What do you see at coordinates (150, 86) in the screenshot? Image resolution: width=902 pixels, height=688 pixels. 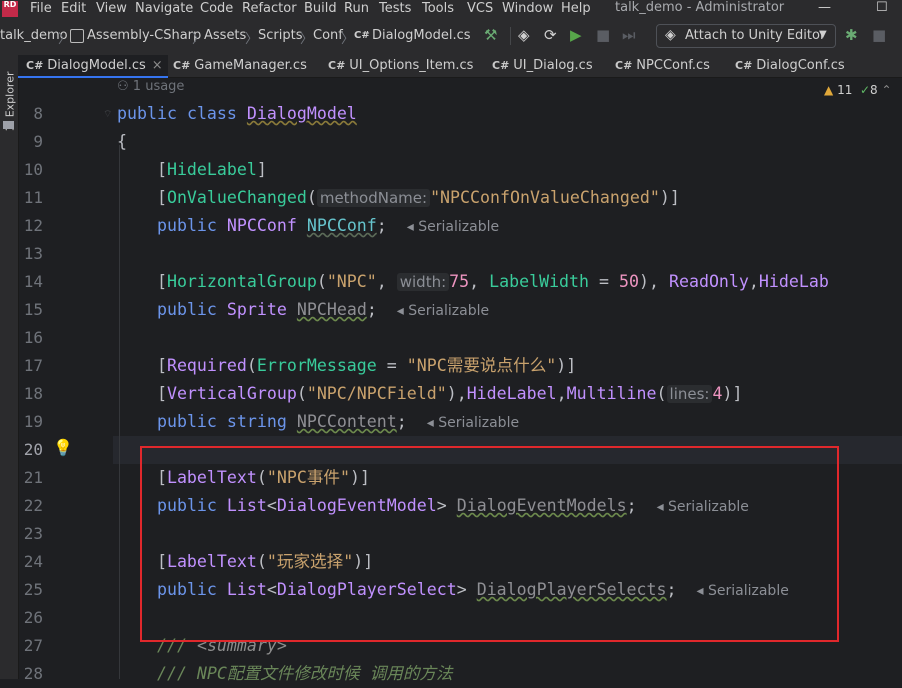 I see `usage-hint: ⚇ 1 usage` at bounding box center [150, 86].